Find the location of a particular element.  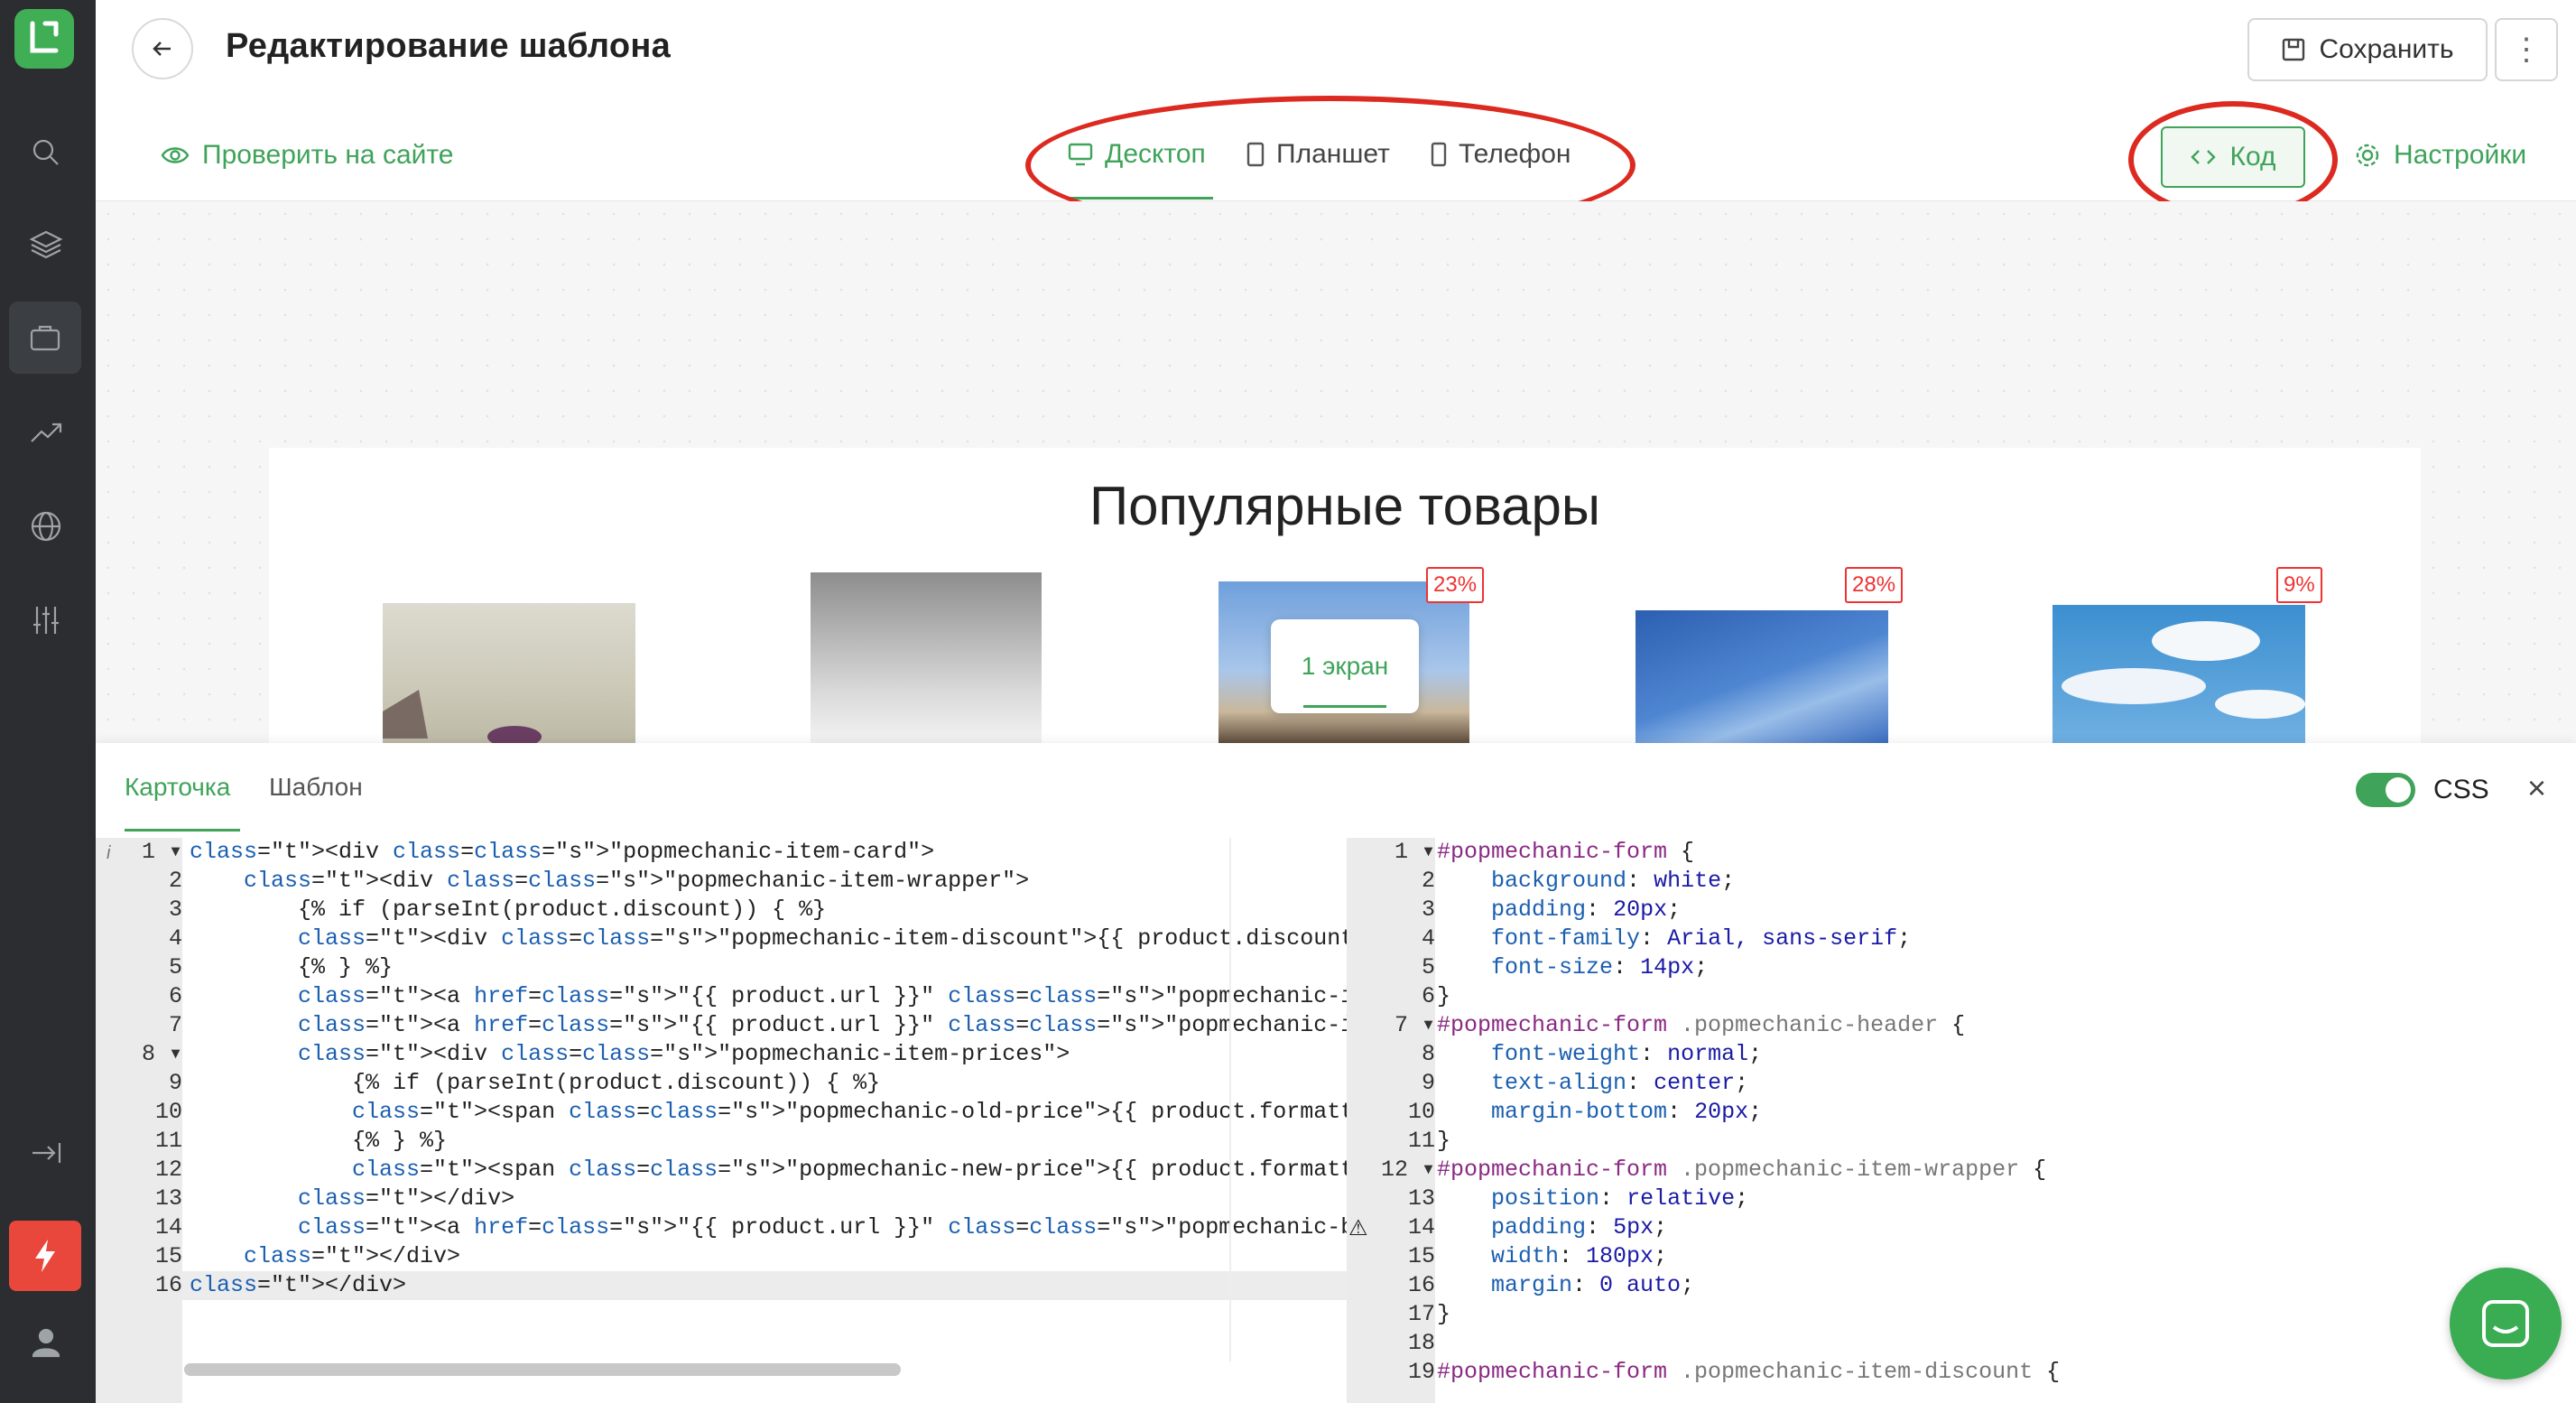

line-number: 3 is located at coordinates (1428, 910).